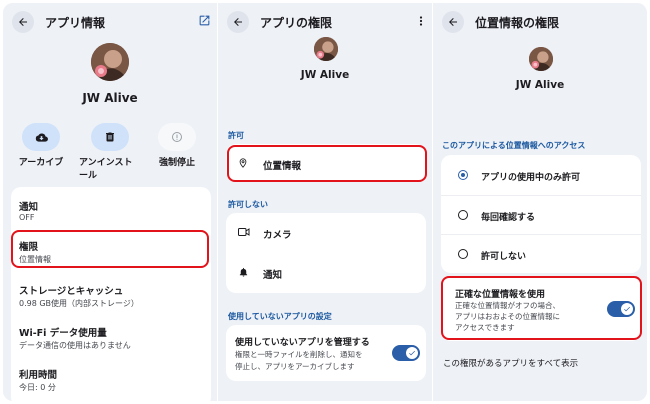 This screenshot has width=650, height=404. I want to click on item-title: Wi-Fi データ使用量, so click(63, 333).